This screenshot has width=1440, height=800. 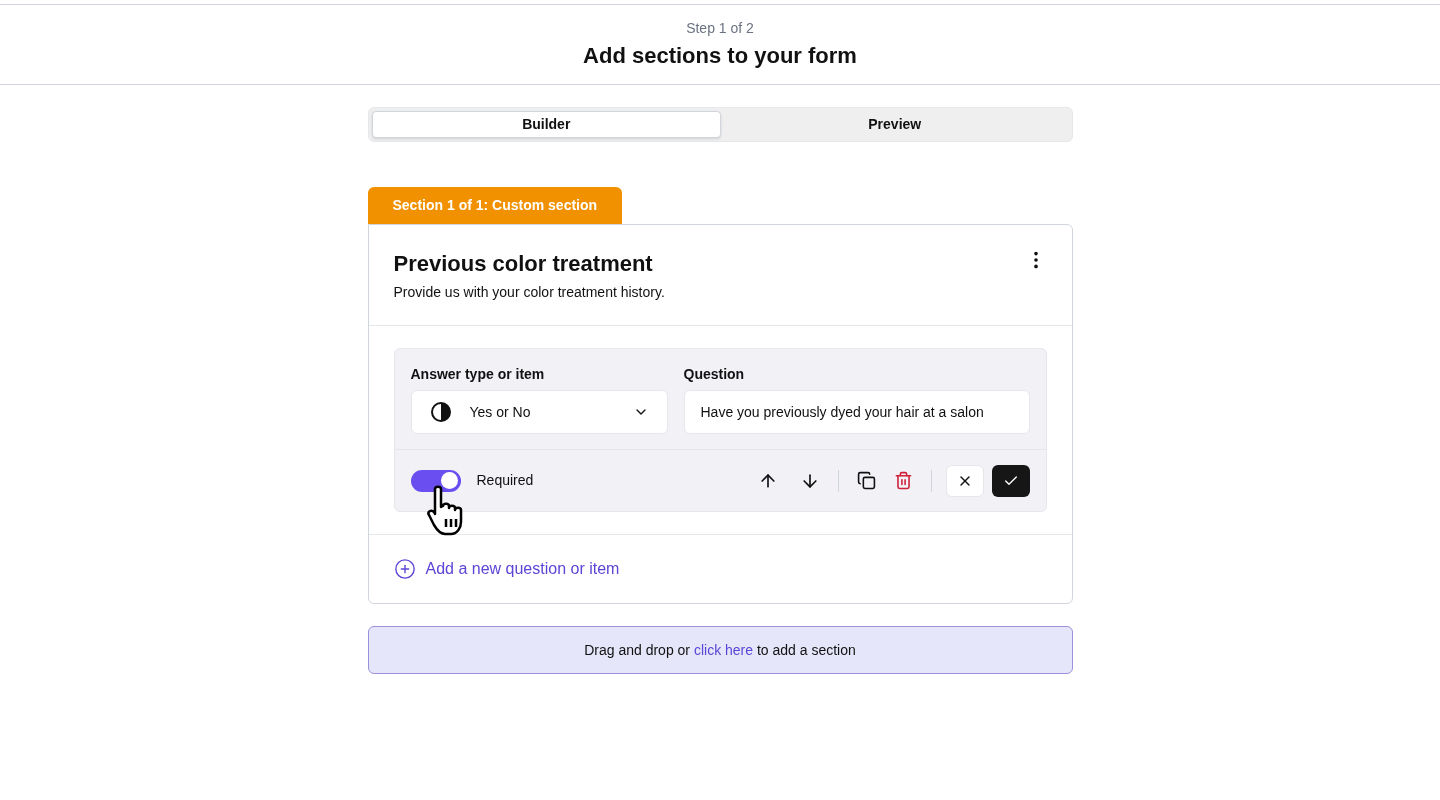 What do you see at coordinates (506, 569) in the screenshot?
I see `add-question-link: Add a new question or item` at bounding box center [506, 569].